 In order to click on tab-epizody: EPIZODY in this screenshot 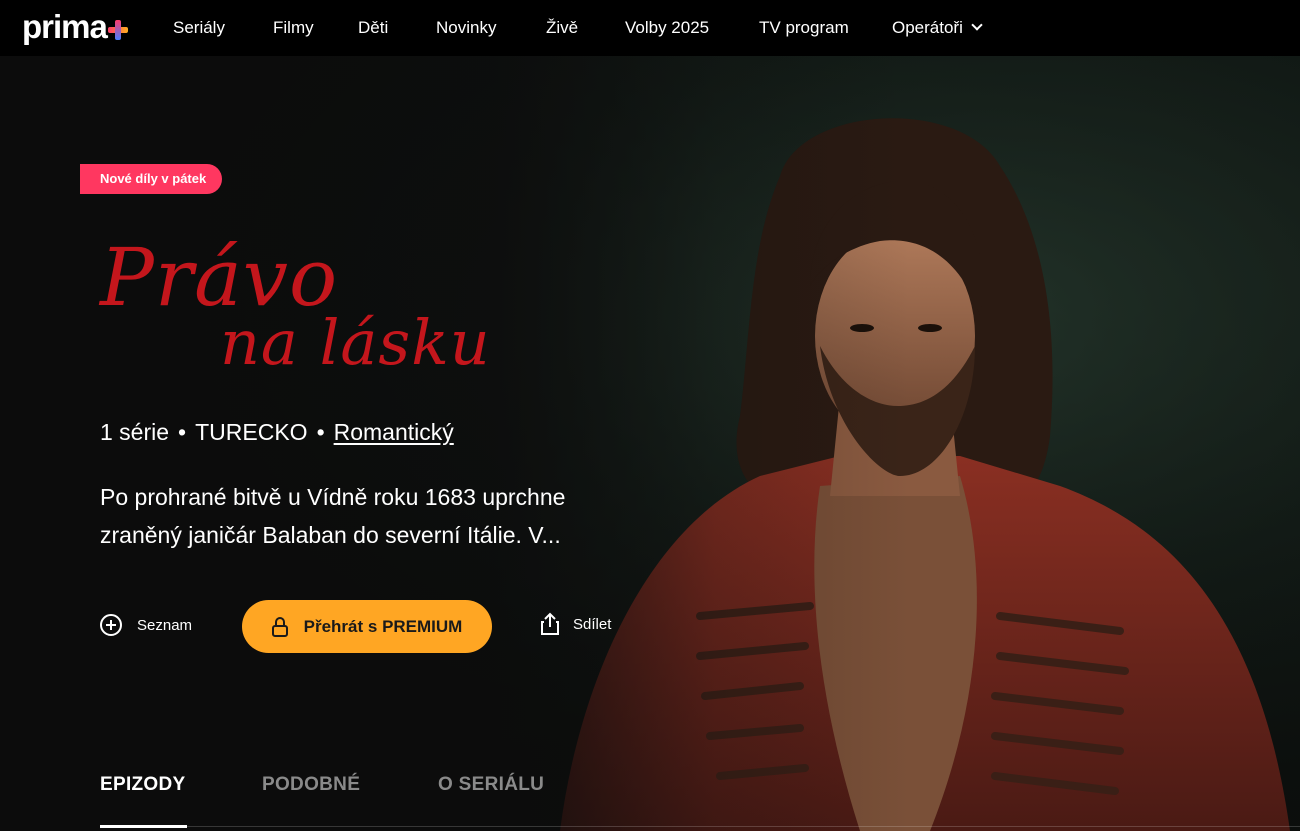, I will do `click(143, 785)`.